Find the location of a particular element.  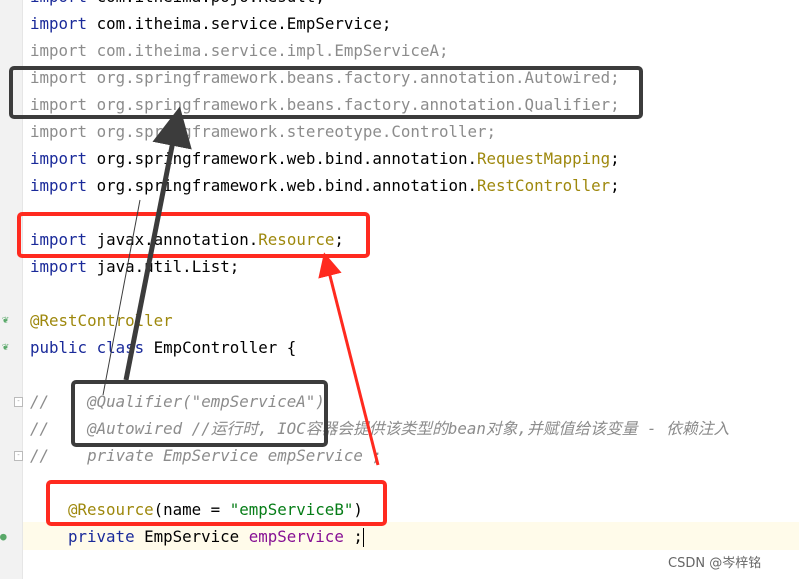

highlight-box-resource-annotation is located at coordinates (216, 503).